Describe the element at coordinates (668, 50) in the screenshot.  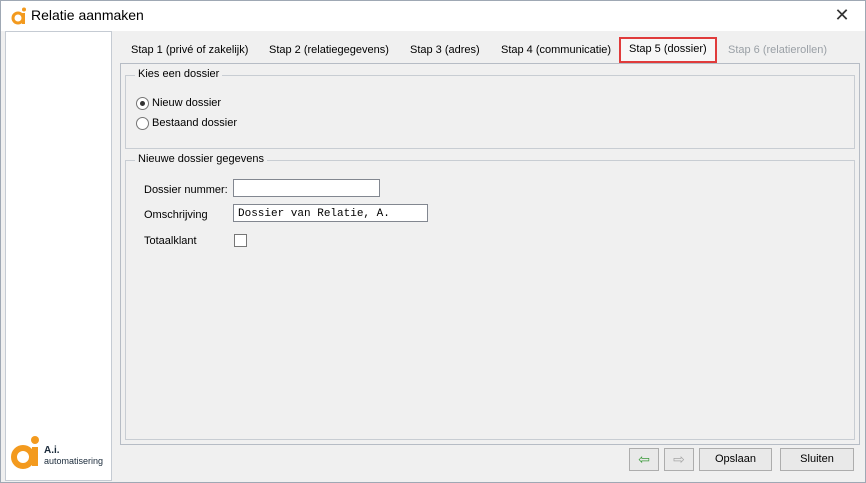
I see `tab-step-5: Stap 5 (dossier)` at that location.